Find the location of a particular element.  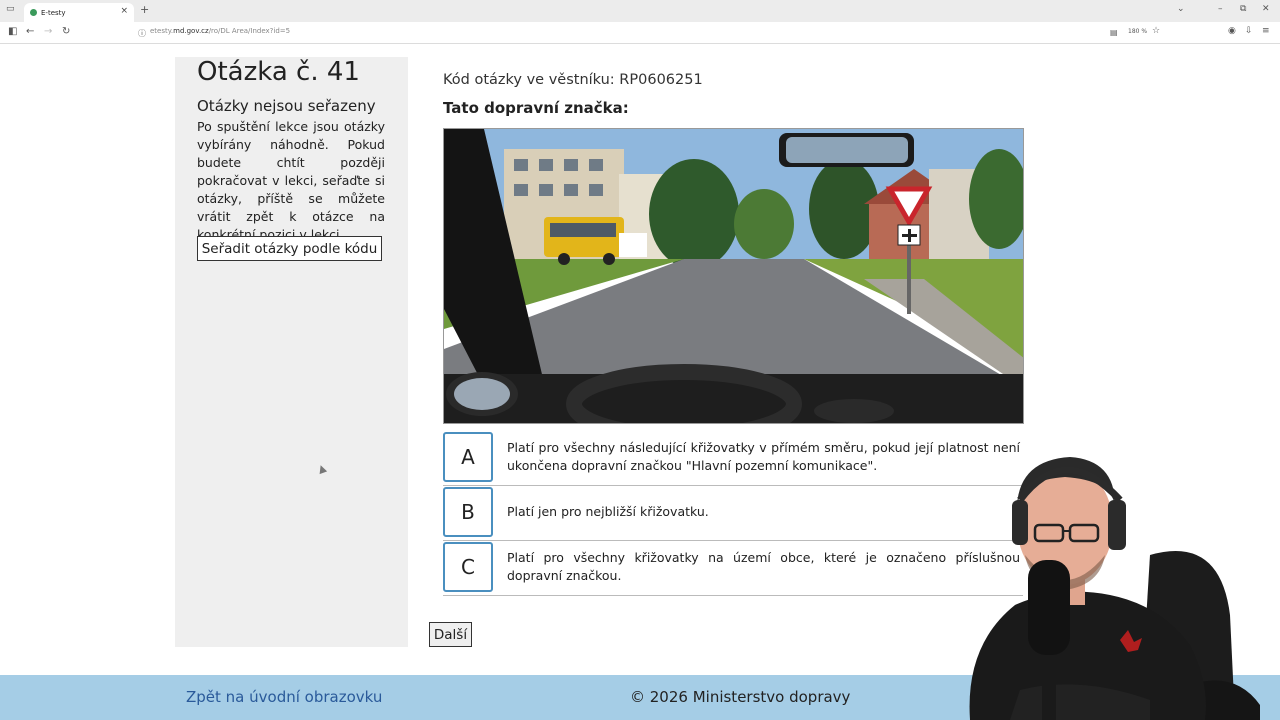

sort-by-code-button: Seřadit otázky podle kódu is located at coordinates (289, 248).